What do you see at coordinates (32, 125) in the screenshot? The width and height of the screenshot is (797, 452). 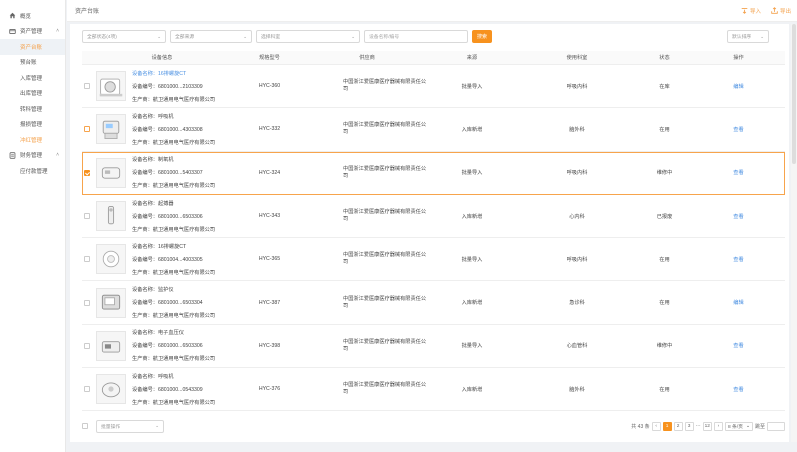 I see `nav-loss-report: 报损管理` at bounding box center [32, 125].